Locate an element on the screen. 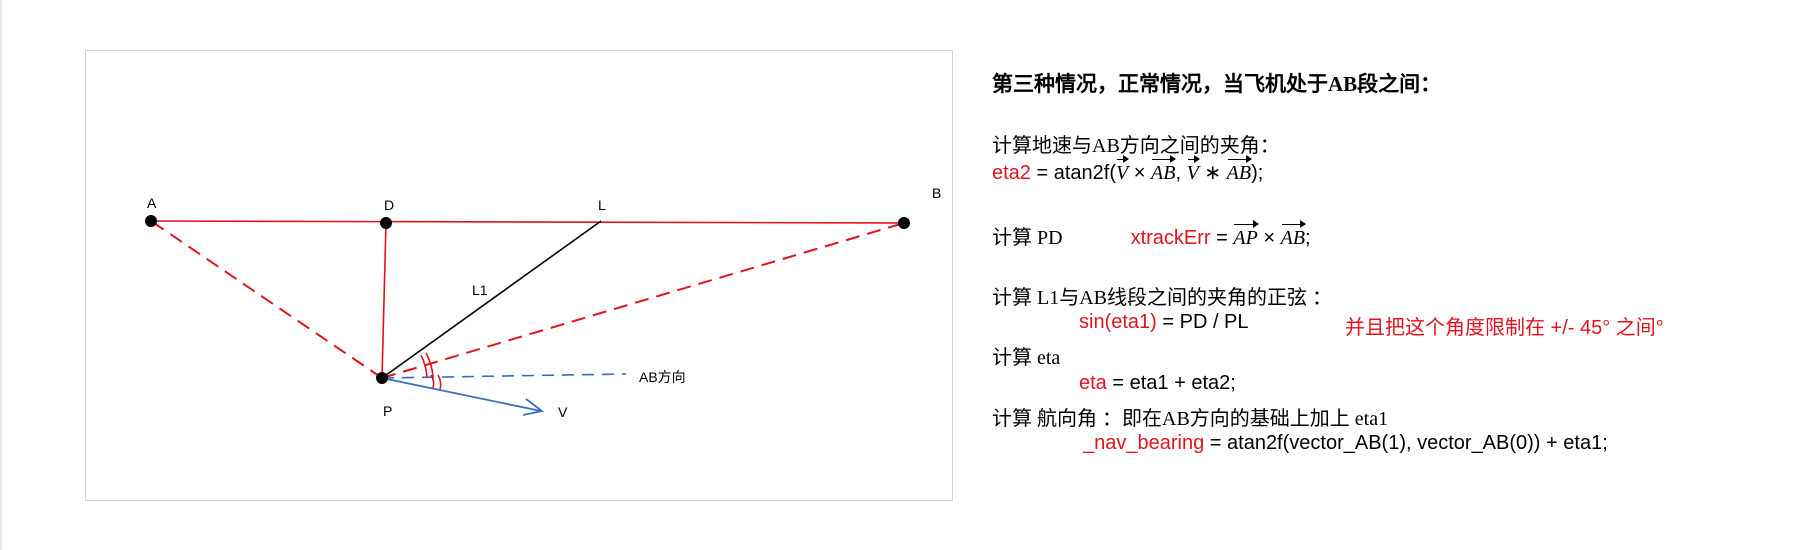 The height and width of the screenshot is (550, 1815). step2-variable: xtrackErr is located at coordinates (1170, 238).